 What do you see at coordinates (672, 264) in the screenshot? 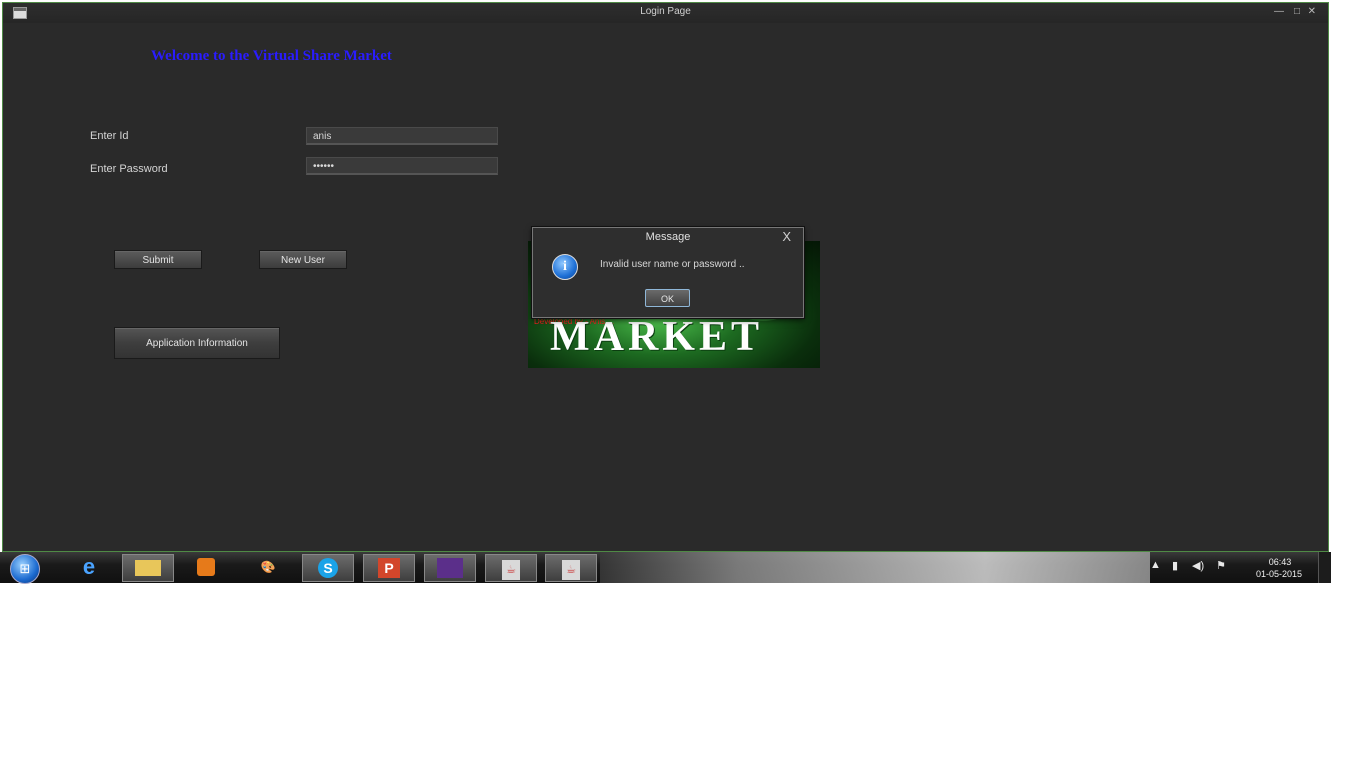
I see `dialog-message: Invalid user name or password ..` at bounding box center [672, 264].